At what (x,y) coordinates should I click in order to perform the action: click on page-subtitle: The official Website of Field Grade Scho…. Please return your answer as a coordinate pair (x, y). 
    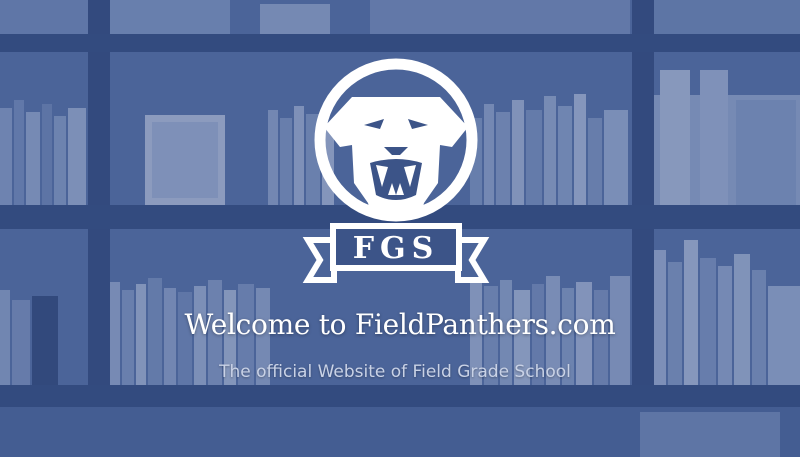
    Looking at the image, I should click on (395, 372).